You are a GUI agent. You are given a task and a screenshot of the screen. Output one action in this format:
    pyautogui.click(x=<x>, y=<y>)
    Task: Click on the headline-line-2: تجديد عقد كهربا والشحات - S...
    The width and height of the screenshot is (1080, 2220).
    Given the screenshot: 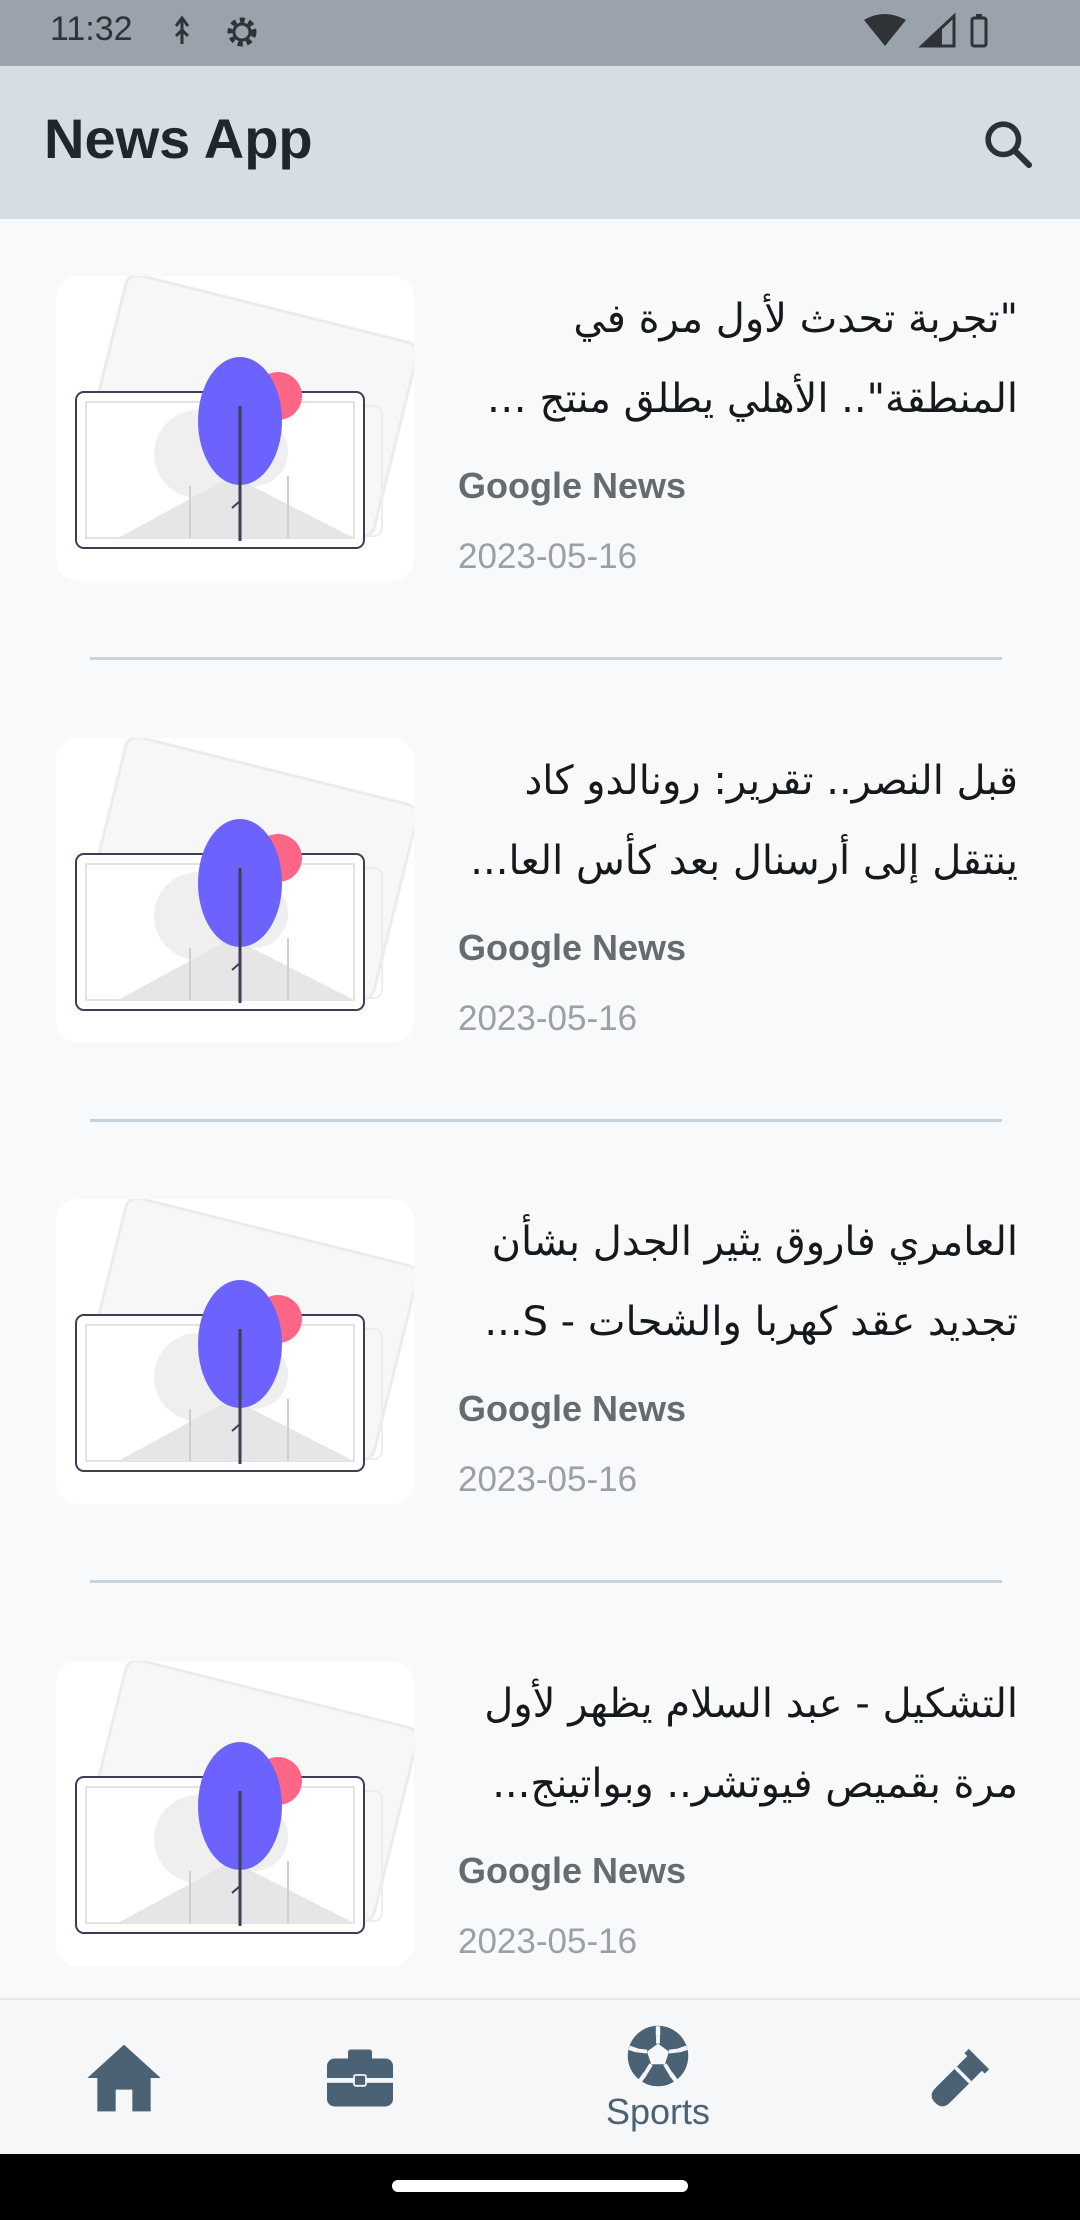 What is the action you would take?
    pyautogui.click(x=751, y=1322)
    